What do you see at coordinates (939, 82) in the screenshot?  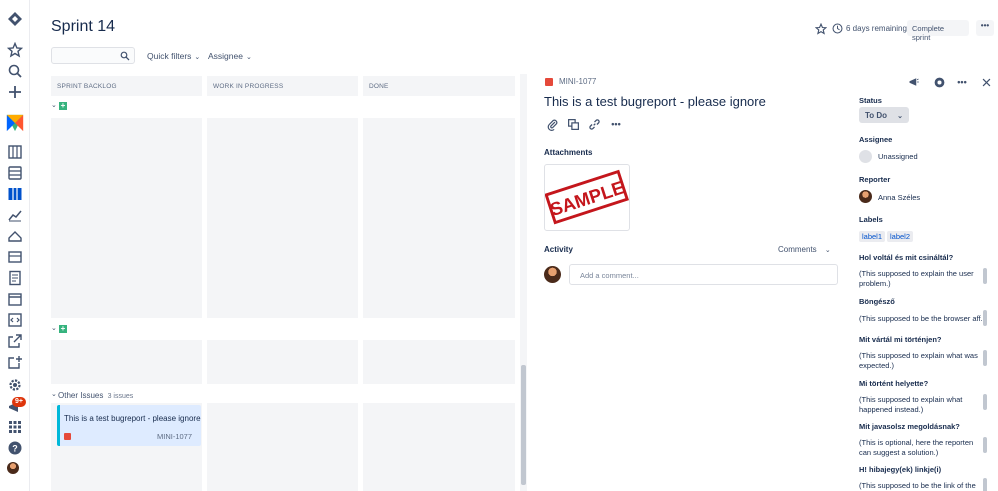 I see `watch-icon` at bounding box center [939, 82].